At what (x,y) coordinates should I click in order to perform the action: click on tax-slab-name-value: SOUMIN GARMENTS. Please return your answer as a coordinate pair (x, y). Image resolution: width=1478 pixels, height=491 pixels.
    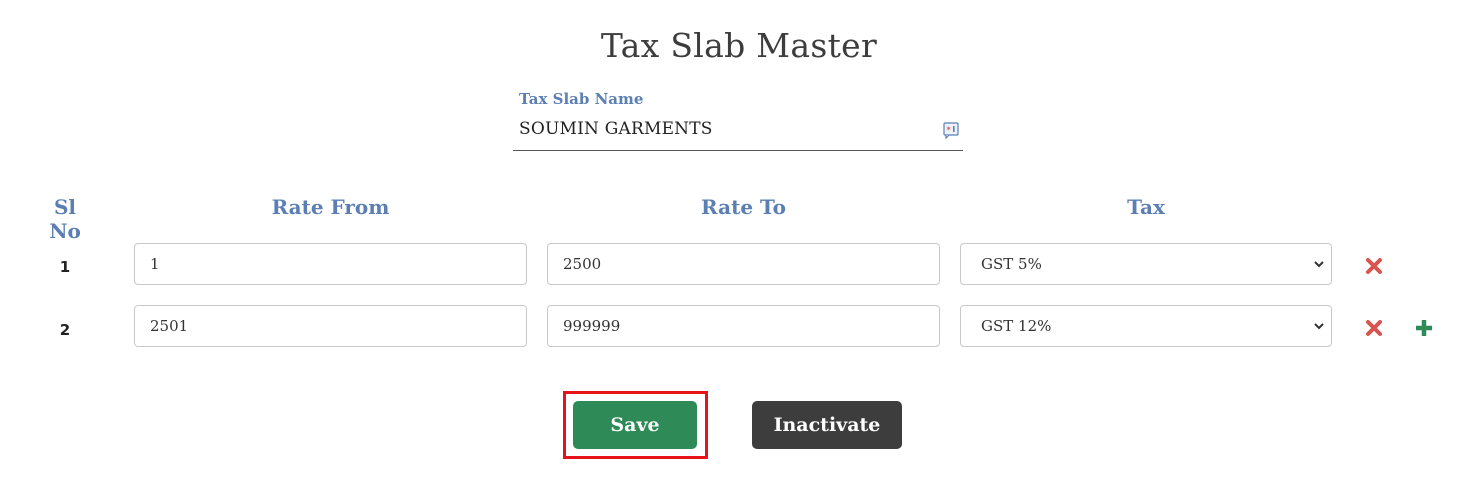
    Looking at the image, I should click on (616, 129).